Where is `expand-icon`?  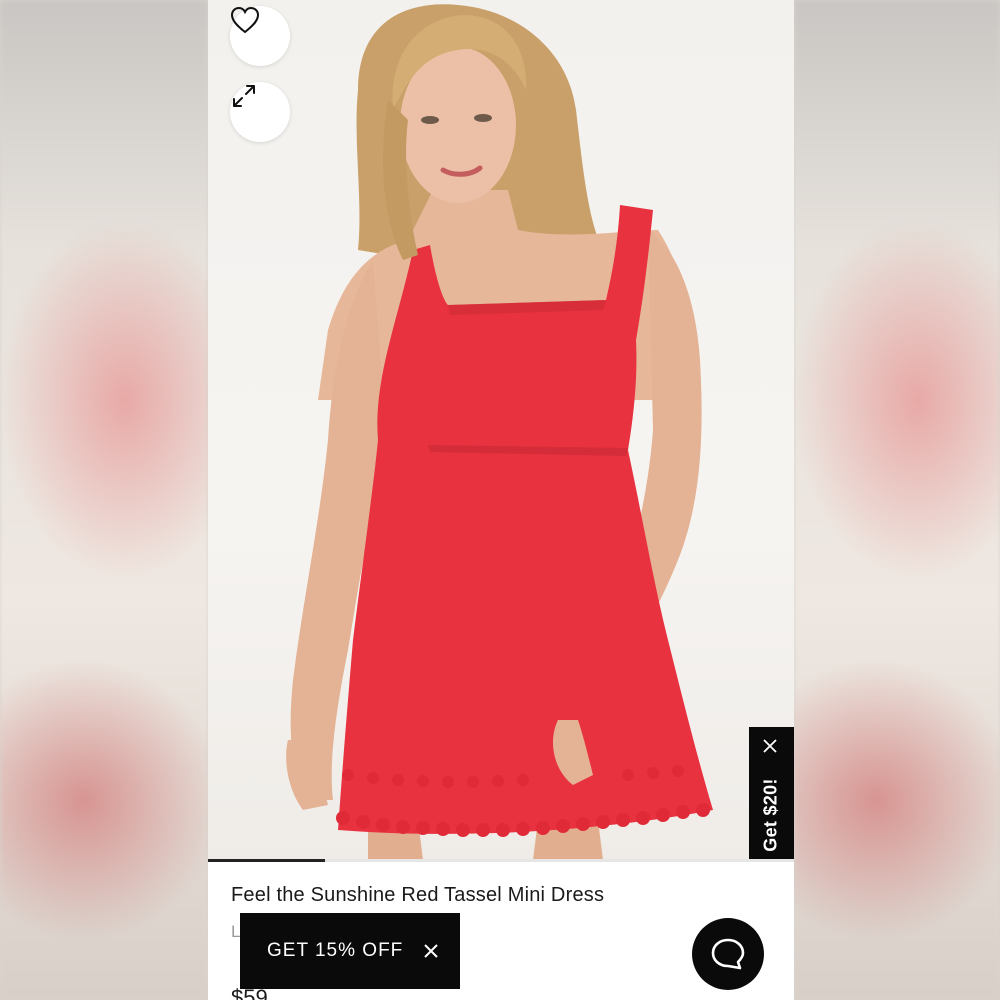
expand-icon is located at coordinates (244, 96).